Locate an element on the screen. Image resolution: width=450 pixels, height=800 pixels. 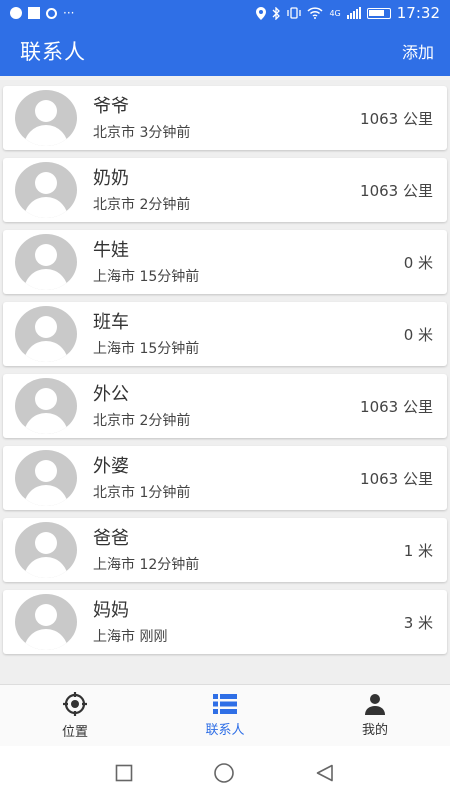
system-nav-bar is located at coordinates (225, 773).